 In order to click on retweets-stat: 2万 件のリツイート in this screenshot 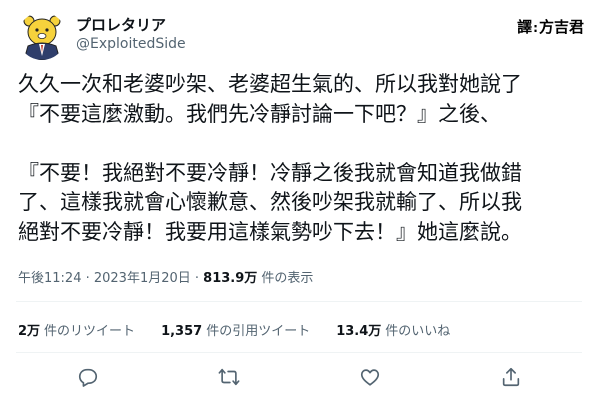, I will do `click(76, 329)`.